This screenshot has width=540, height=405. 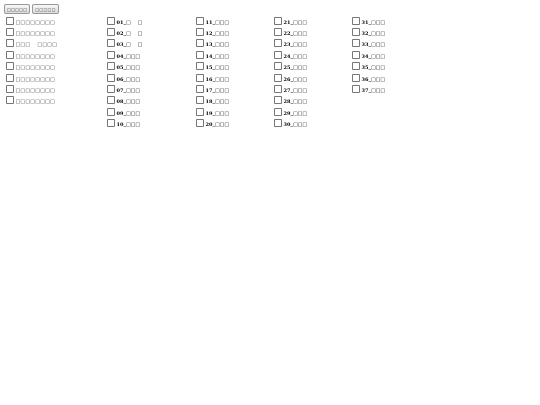 I want to click on item-option: 04_□□□, so click(x=124, y=55).